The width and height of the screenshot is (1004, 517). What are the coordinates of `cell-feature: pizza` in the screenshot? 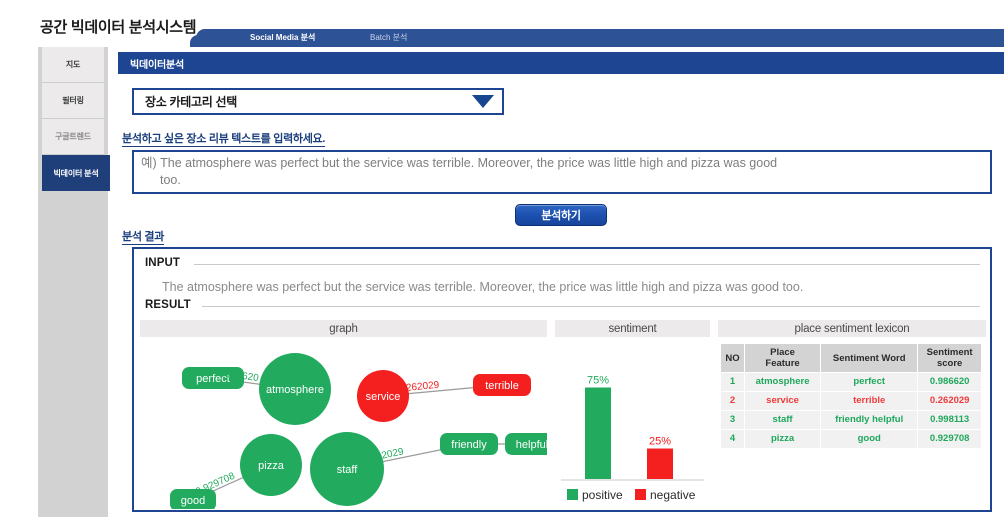 It's located at (782, 439).